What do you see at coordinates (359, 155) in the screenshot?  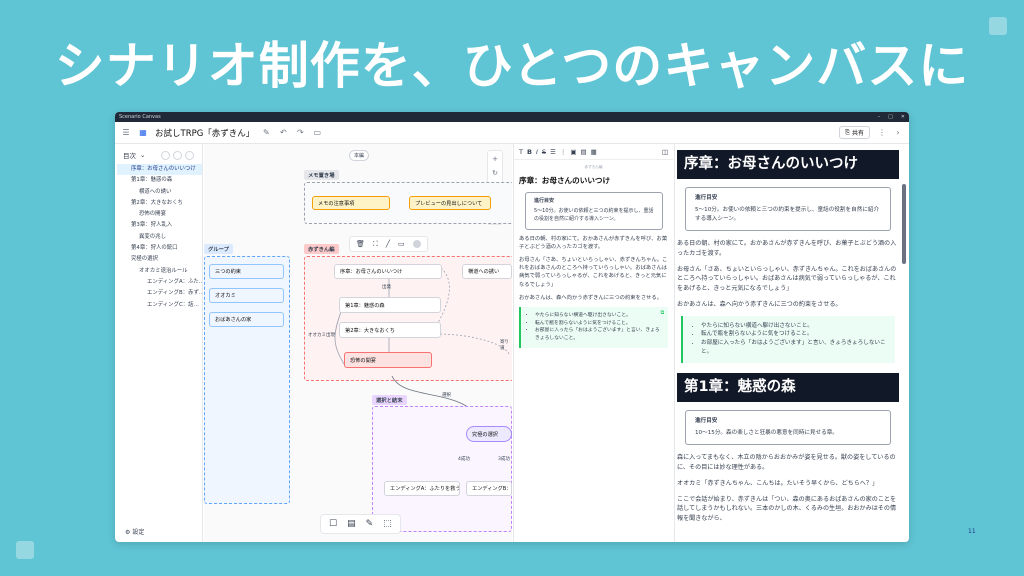 I see `canvas-view-label: 本編` at bounding box center [359, 155].